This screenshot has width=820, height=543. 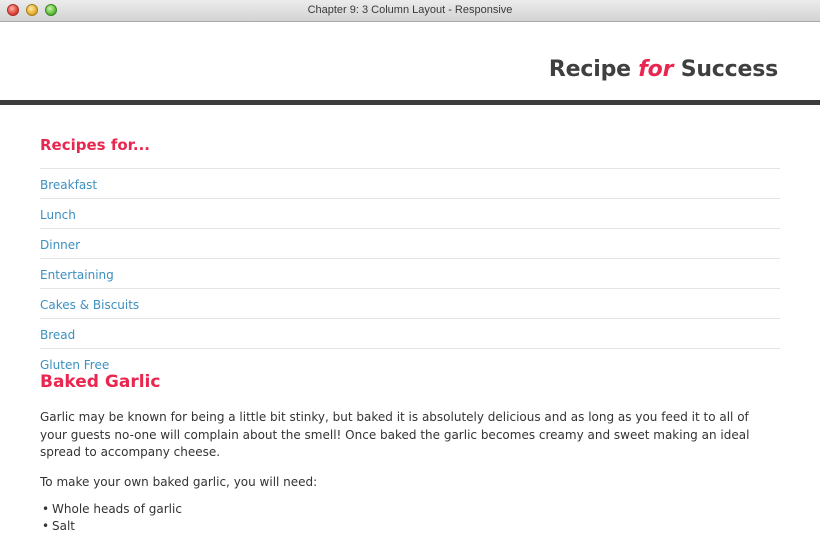 I want to click on window-titlebar: Chapter 9: 3 Column Layout - Responsive, so click(x=410, y=11).